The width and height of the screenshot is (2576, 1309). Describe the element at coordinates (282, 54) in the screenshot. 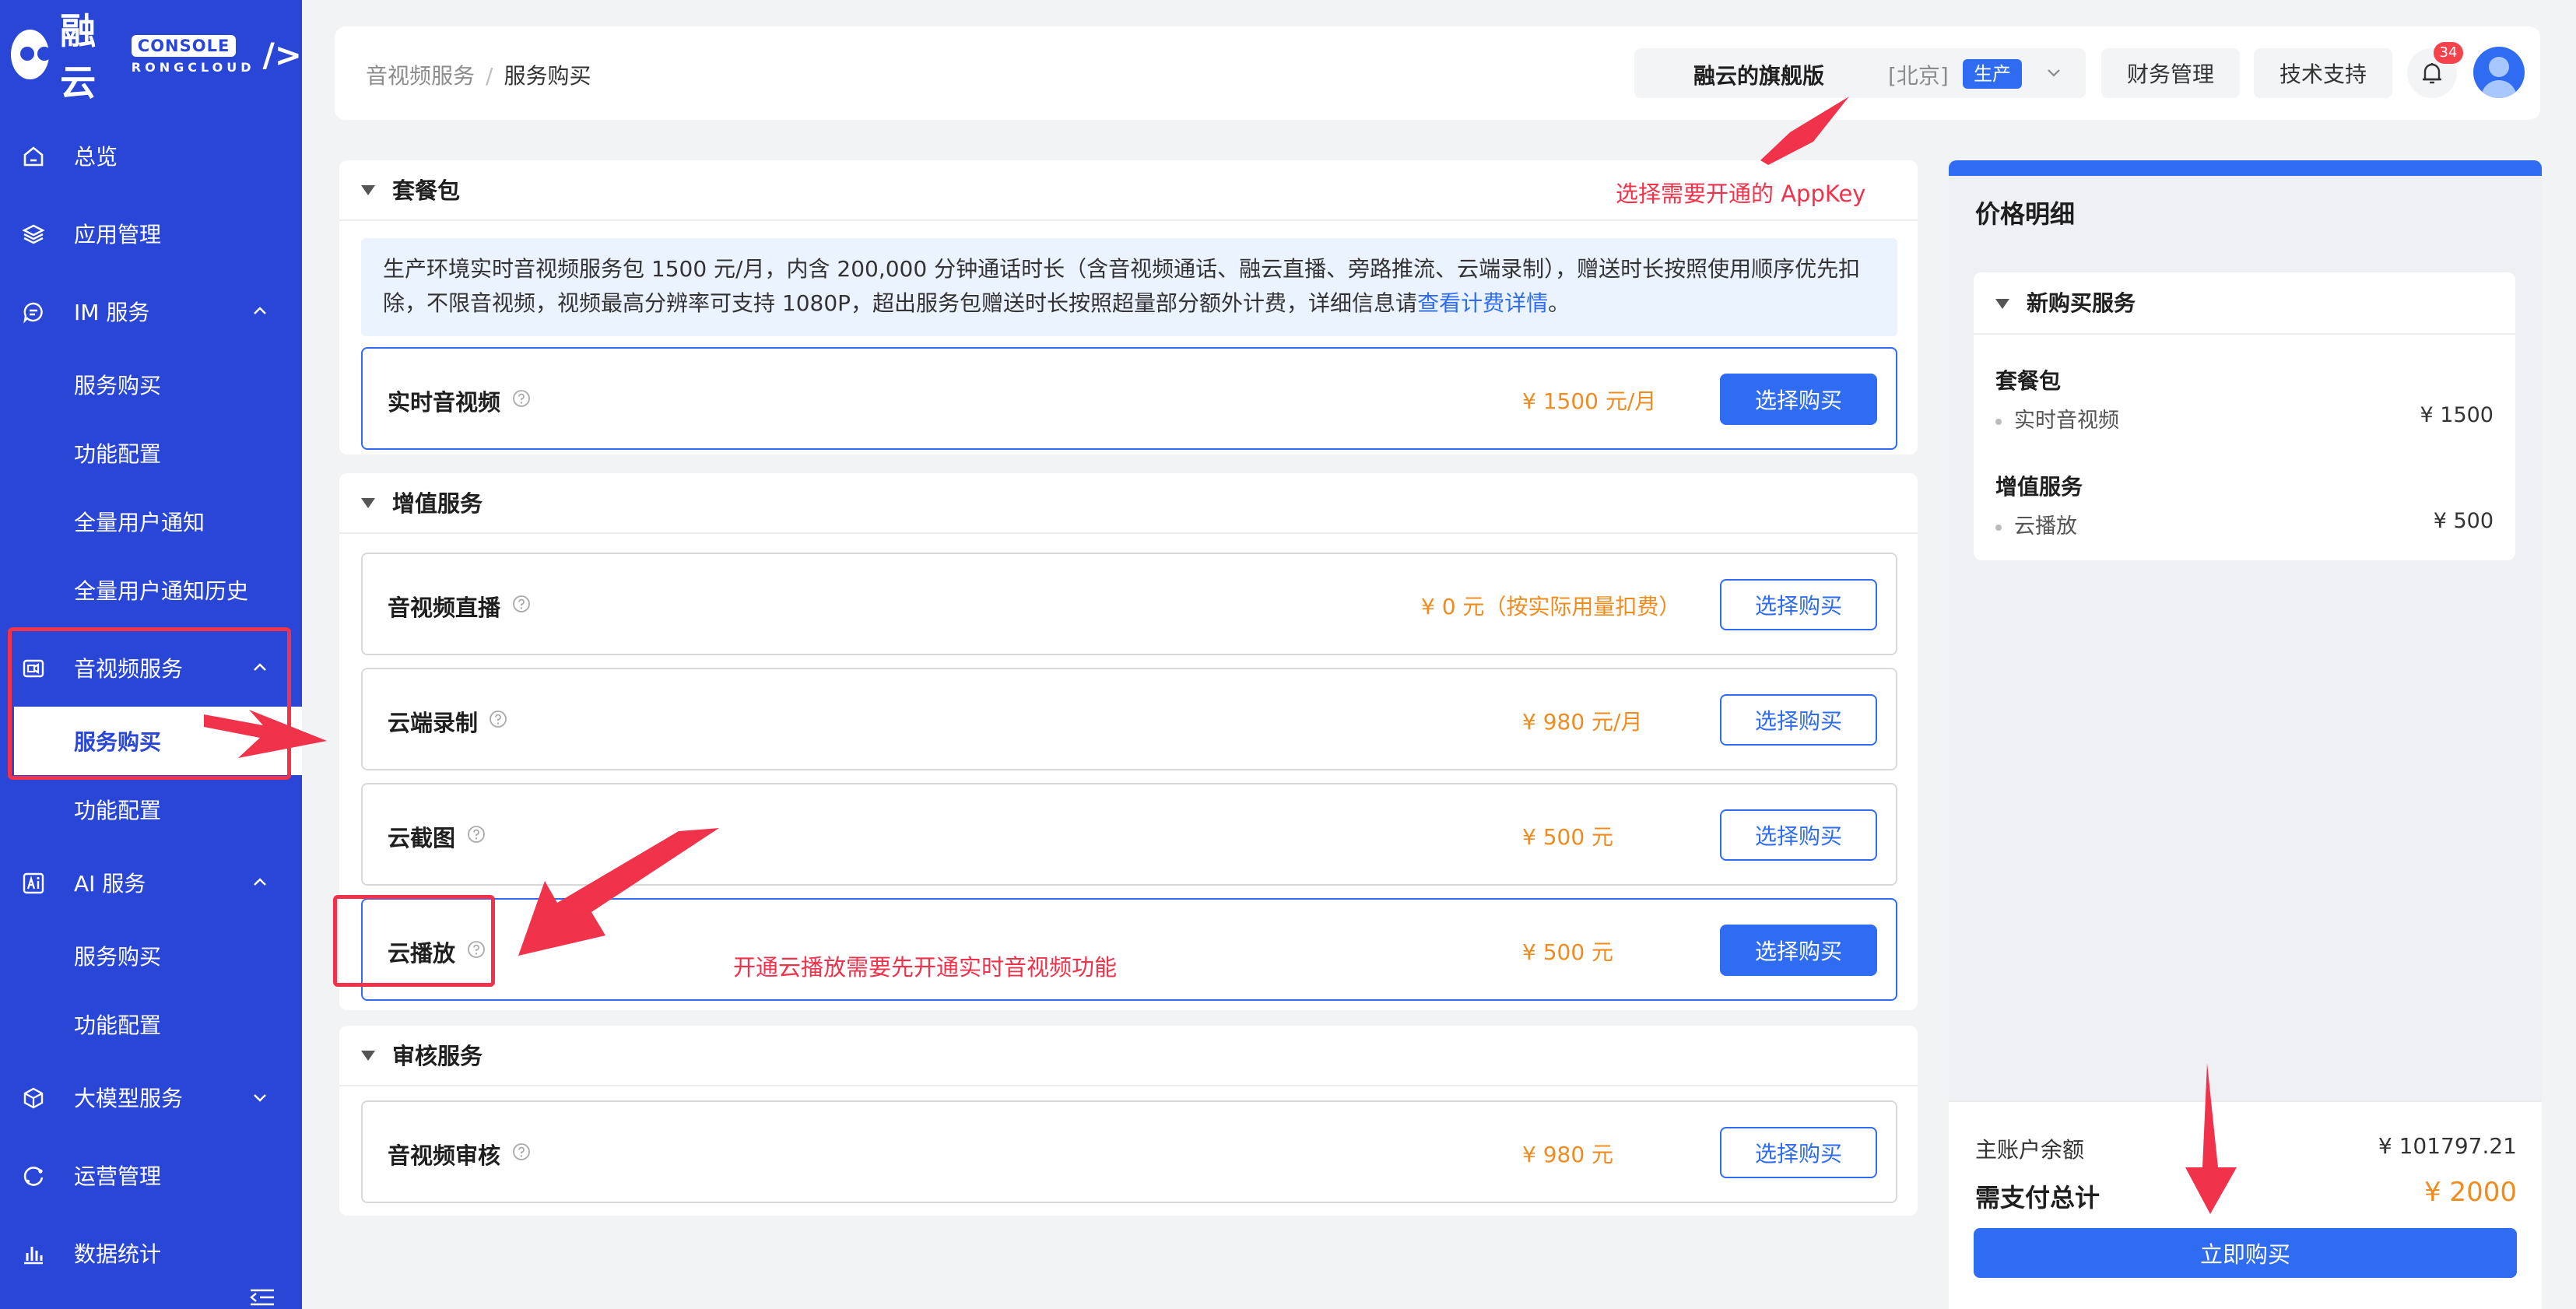

I see `brand-slash: />` at that location.